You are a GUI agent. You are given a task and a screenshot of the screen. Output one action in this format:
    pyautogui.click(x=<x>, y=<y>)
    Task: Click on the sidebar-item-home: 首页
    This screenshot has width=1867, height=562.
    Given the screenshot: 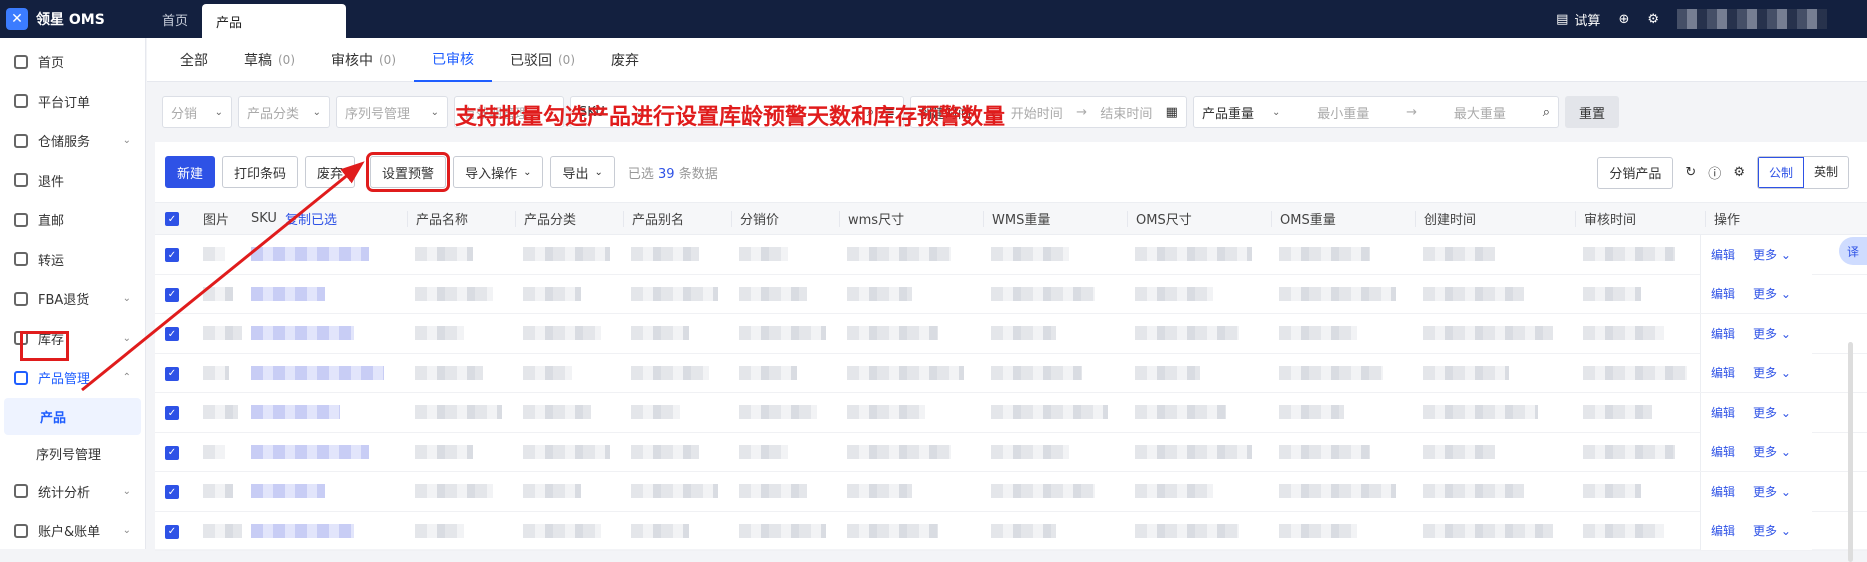 What is the action you would take?
    pyautogui.click(x=72, y=62)
    